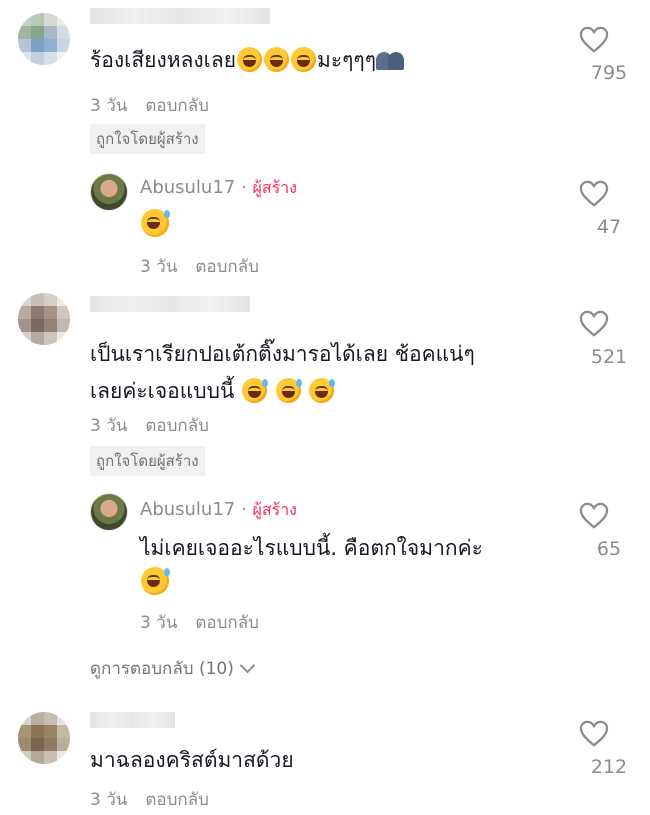 Image resolution: width=650 pixels, height=815 pixels. What do you see at coordinates (390, 59) in the screenshot?
I see `people-hugging-emoji` at bounding box center [390, 59].